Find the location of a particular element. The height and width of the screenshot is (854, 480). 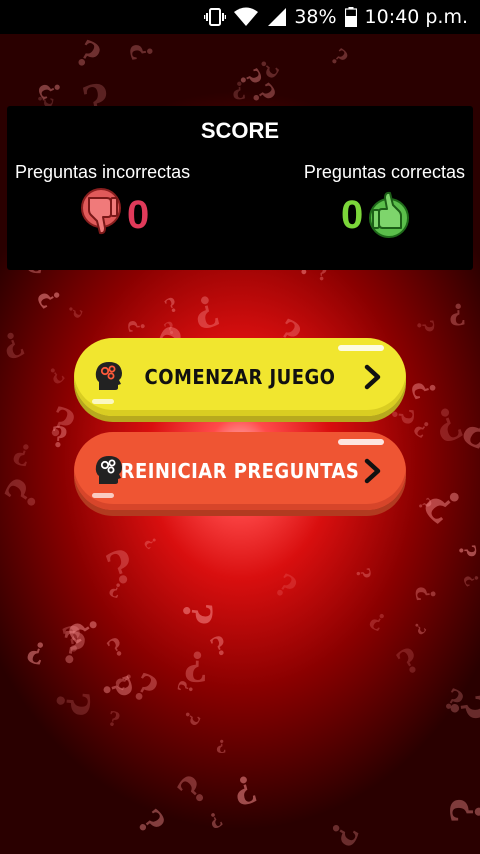

start-game-label: COMENZAR JUEGO is located at coordinates (240, 377).